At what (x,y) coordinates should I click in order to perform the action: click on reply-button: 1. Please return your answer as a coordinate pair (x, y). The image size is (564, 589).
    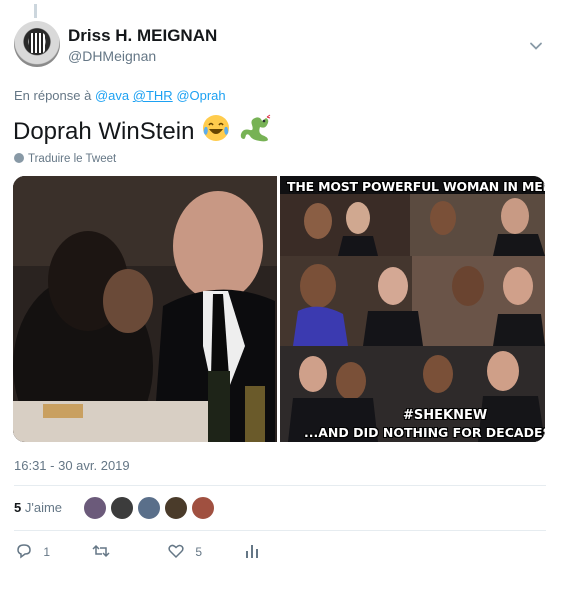
    Looking at the image, I should click on (33, 551).